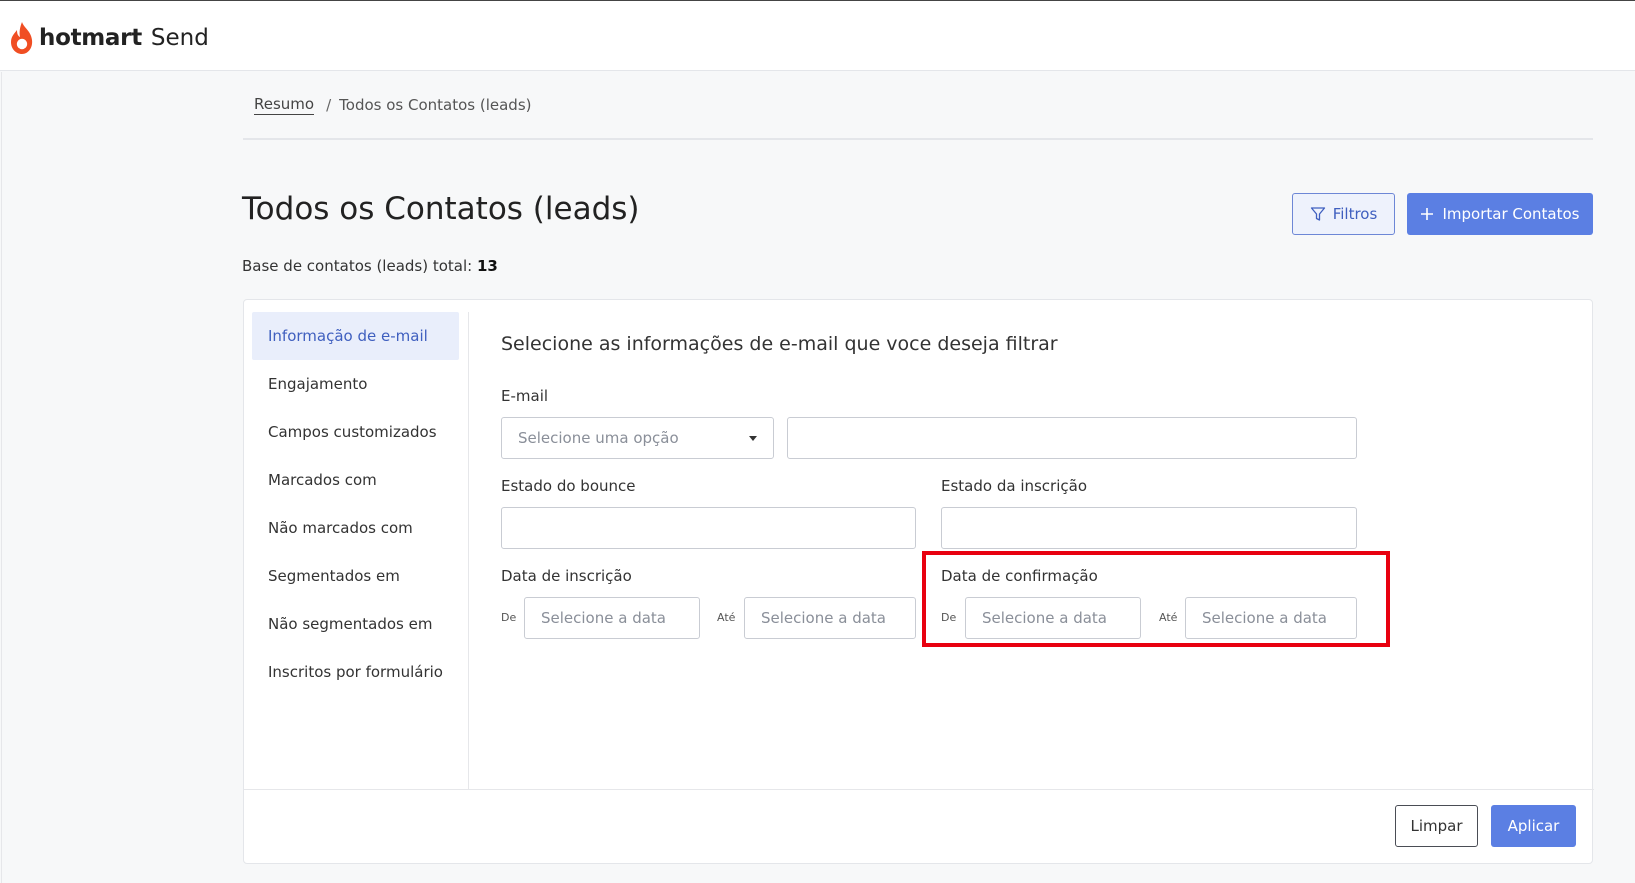 This screenshot has height=883, width=1635. I want to click on confirmation-date-highlight-box, so click(1156, 599).